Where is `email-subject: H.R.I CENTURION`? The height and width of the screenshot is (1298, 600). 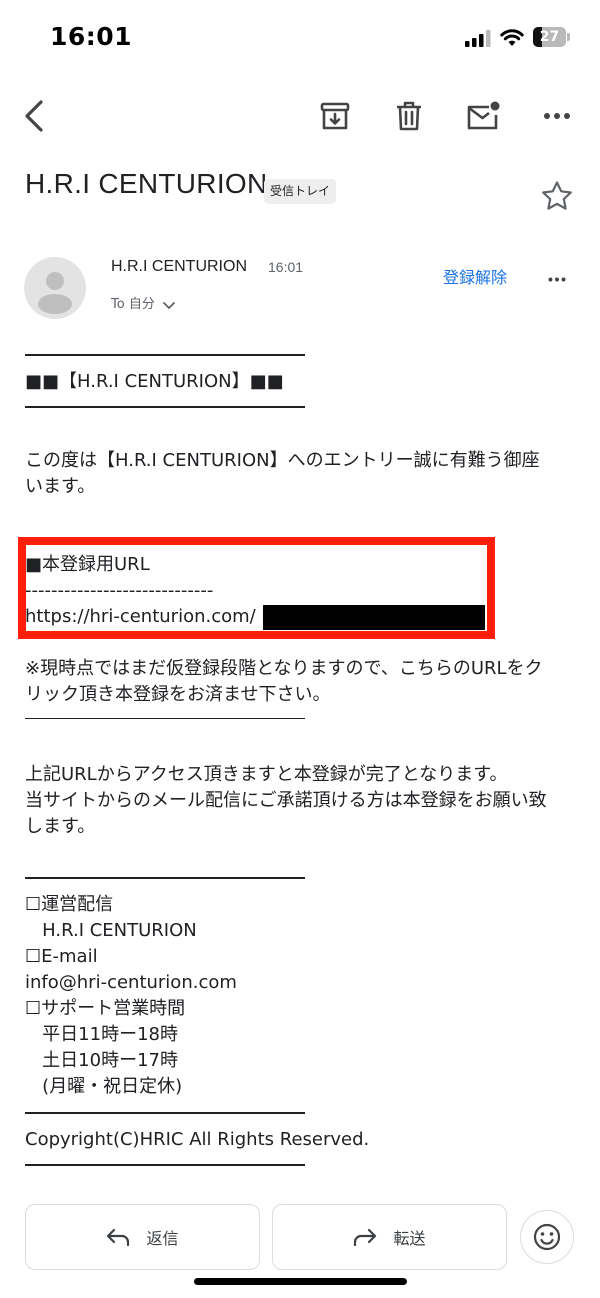
email-subject: H.R.I CENTURION is located at coordinates (146, 183).